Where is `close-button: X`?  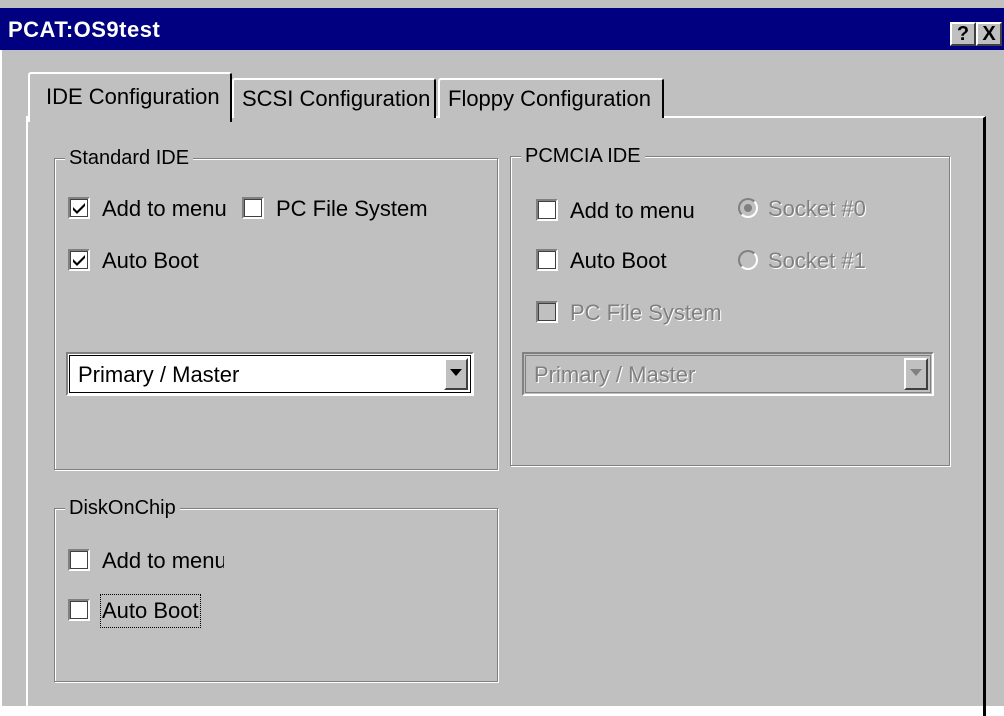
close-button: X is located at coordinates (989, 34).